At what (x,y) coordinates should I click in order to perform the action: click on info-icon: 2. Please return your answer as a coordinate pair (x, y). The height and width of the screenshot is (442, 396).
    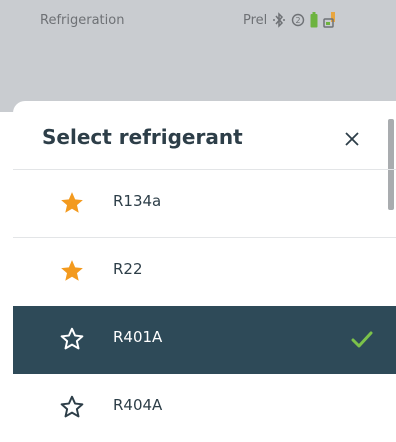
    Looking at the image, I should click on (298, 20).